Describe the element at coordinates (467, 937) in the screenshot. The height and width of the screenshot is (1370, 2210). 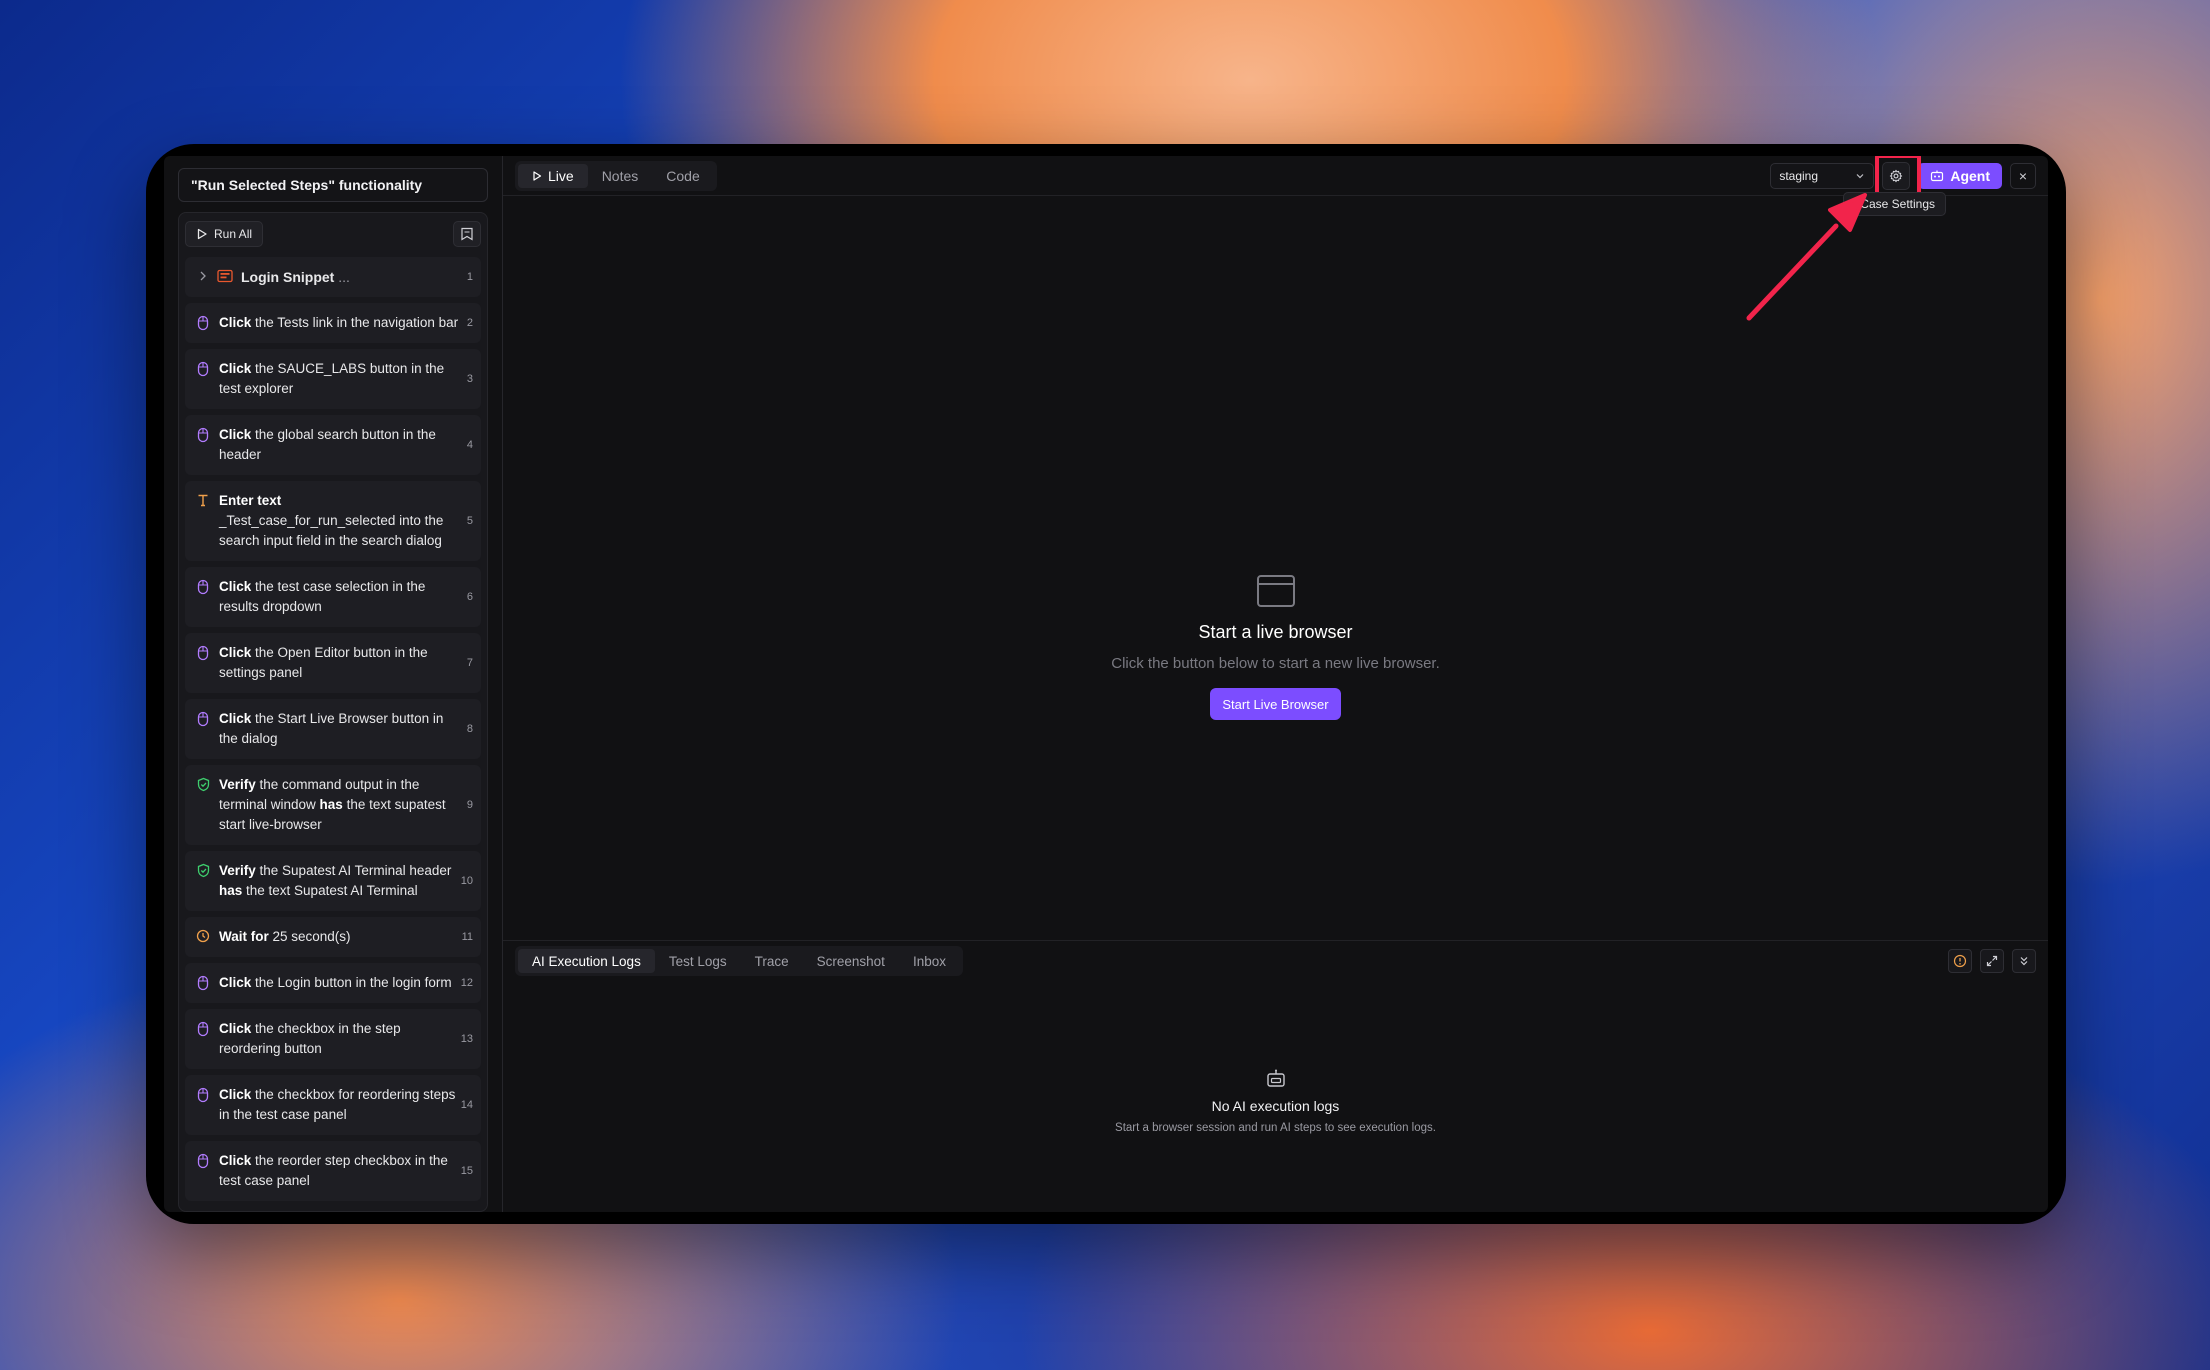
I see `step-number: 11` at that location.